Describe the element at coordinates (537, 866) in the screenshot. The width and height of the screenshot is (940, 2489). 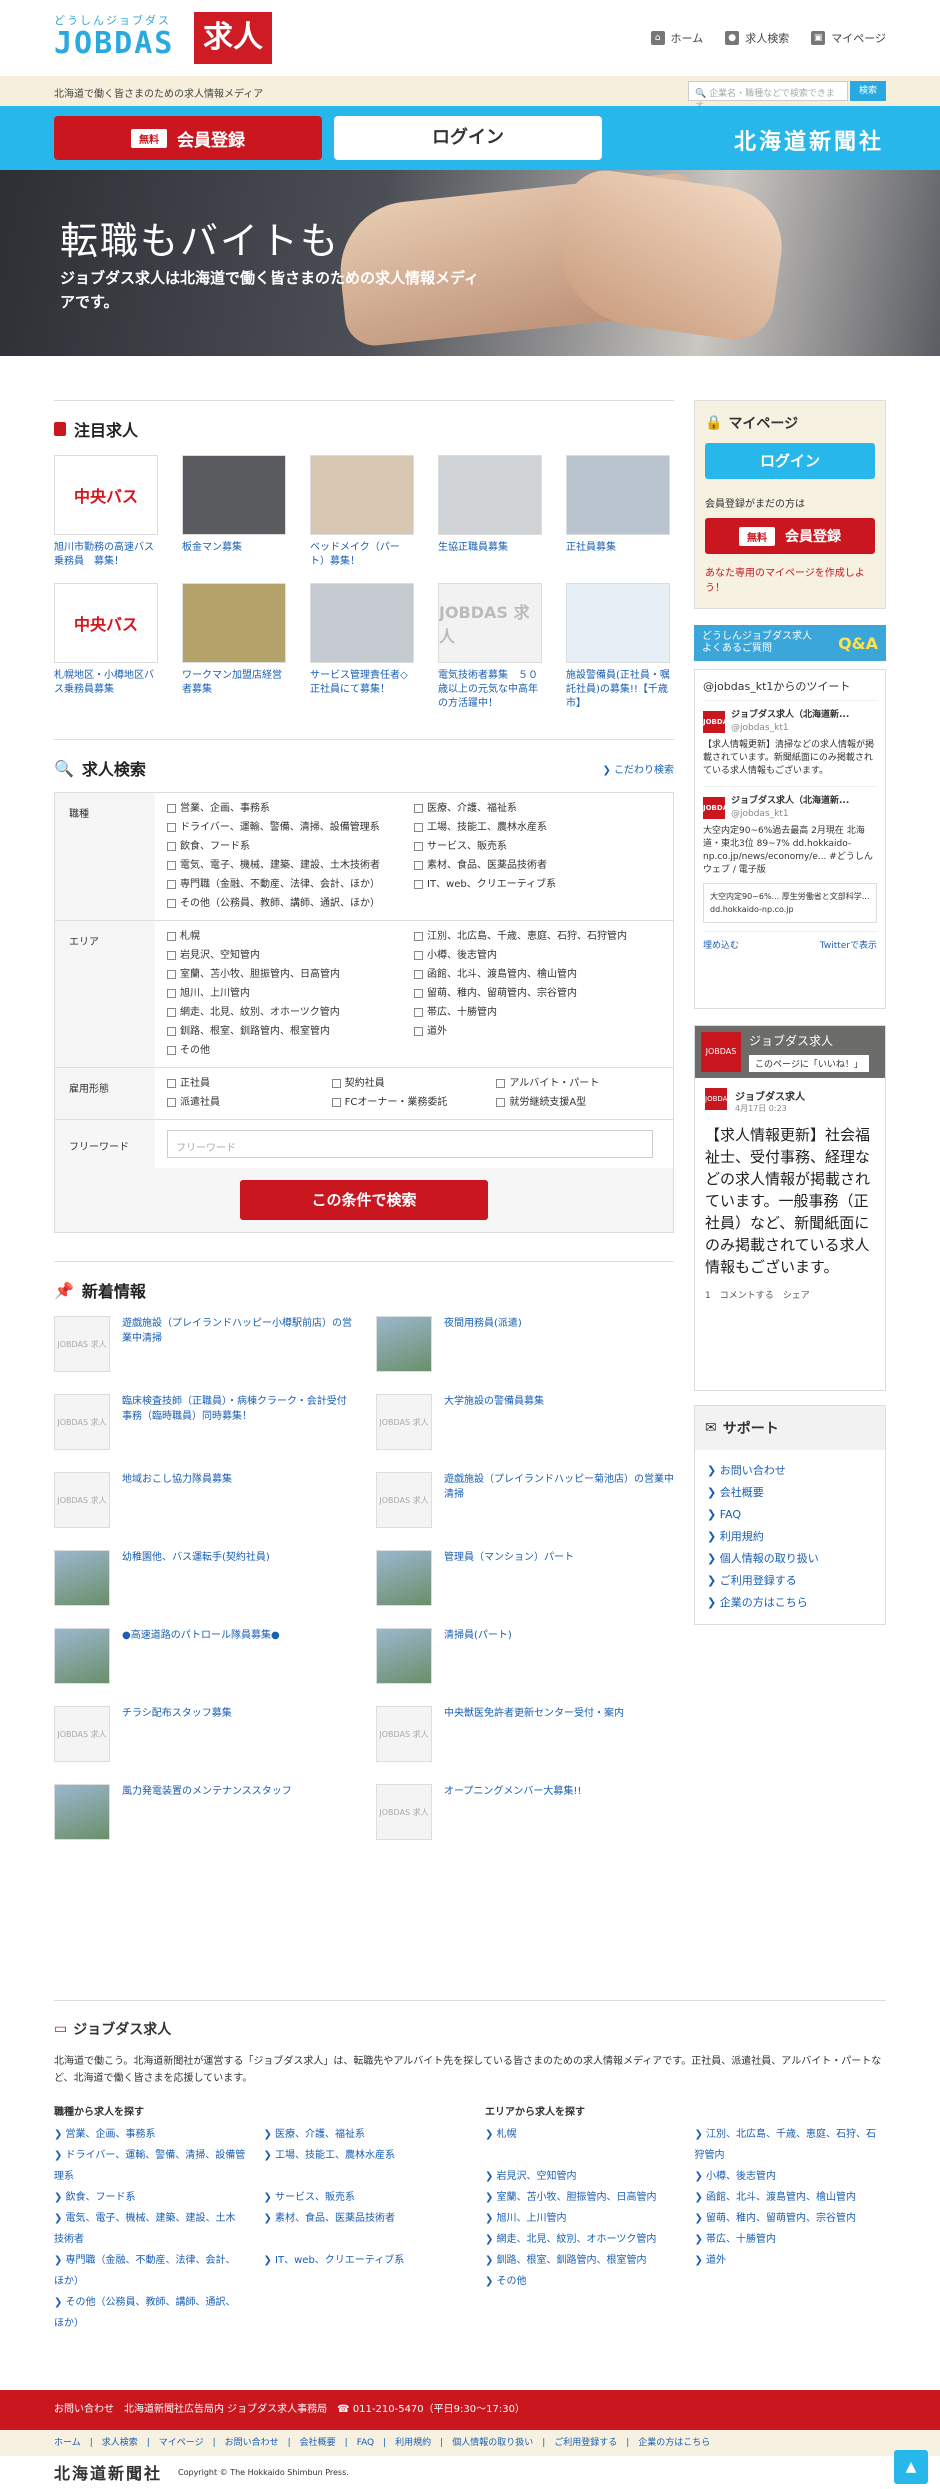
I see `job-option: 素材、食品、医薬品技術者` at that location.